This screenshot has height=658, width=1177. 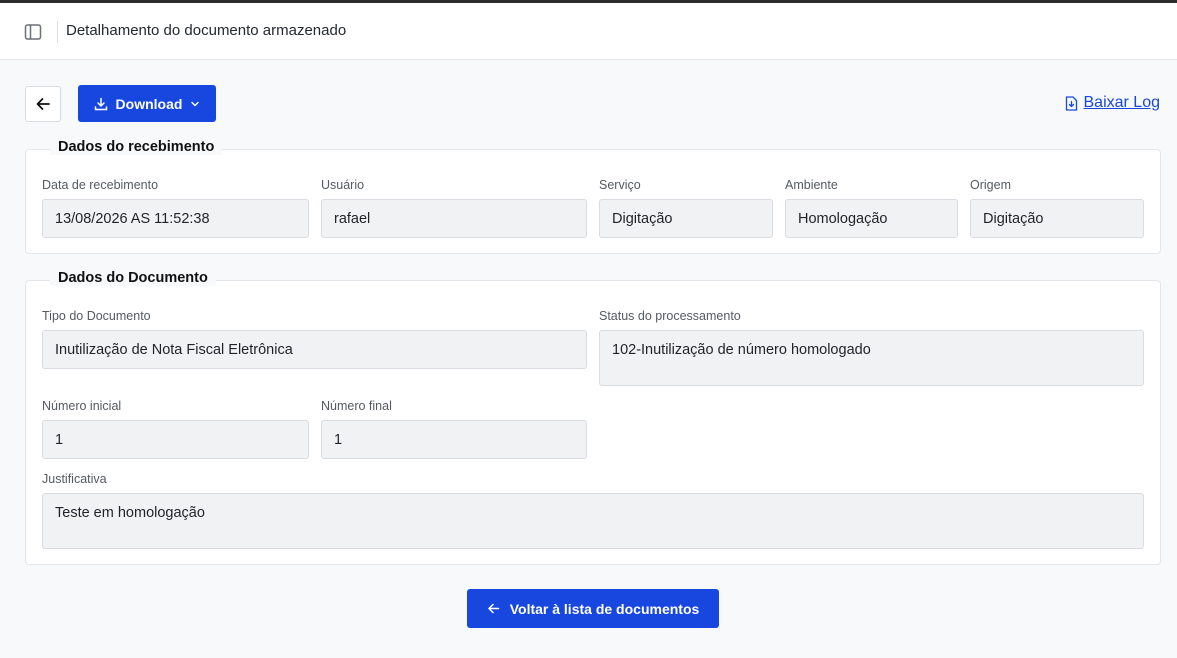 What do you see at coordinates (604, 608) in the screenshot?
I see `voltar-lista-label: Voltar à lista de documentos` at bounding box center [604, 608].